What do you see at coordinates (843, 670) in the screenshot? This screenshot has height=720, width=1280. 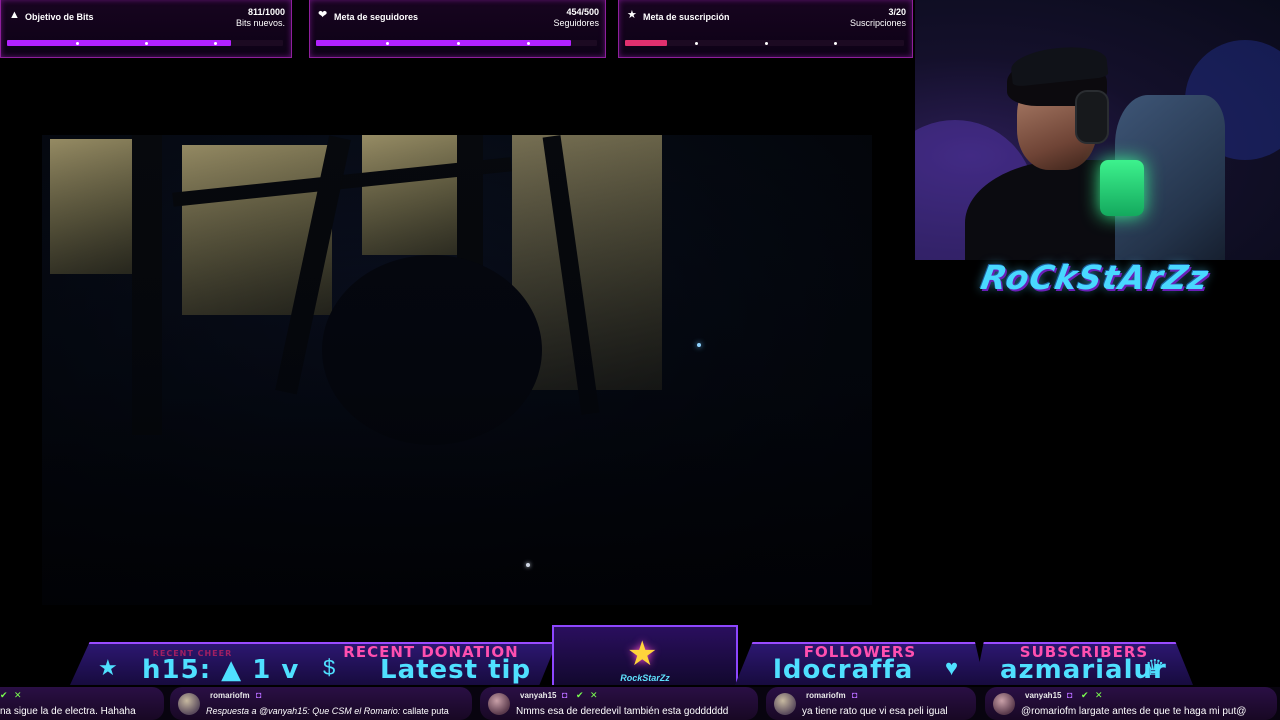 I see `latest-follower-value: ldocraffa` at bounding box center [843, 670].